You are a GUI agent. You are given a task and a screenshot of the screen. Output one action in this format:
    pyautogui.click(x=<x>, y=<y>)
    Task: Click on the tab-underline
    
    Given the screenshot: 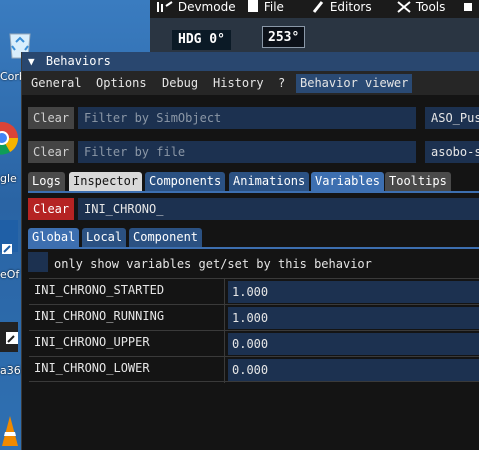 What is the action you would take?
    pyautogui.click(x=253, y=192)
    